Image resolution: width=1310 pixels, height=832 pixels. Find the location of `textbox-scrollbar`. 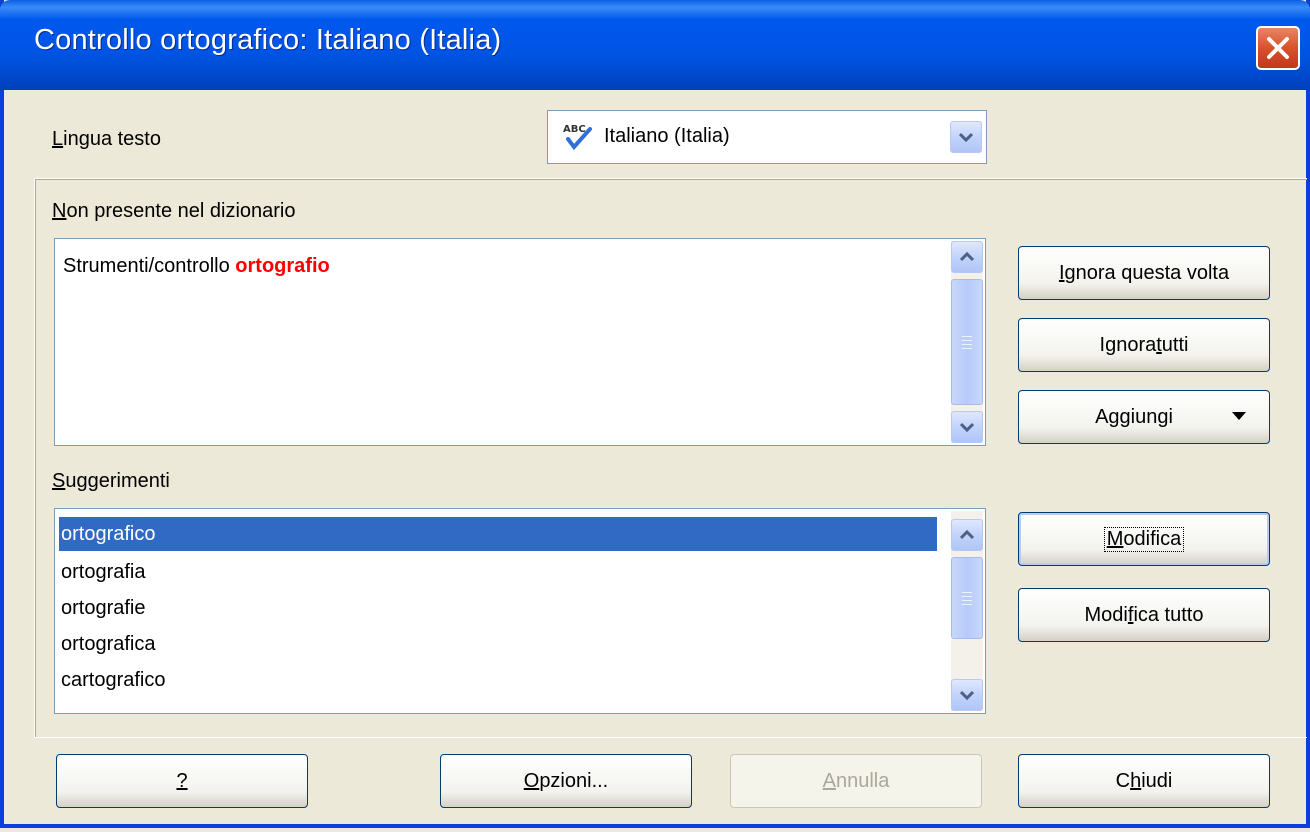

textbox-scrollbar is located at coordinates (967, 342).